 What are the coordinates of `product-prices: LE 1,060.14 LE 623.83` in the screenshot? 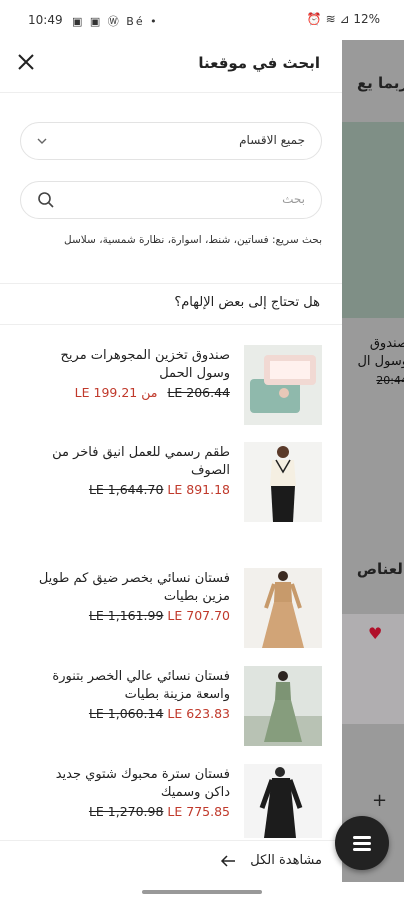 It's located at (132, 713).